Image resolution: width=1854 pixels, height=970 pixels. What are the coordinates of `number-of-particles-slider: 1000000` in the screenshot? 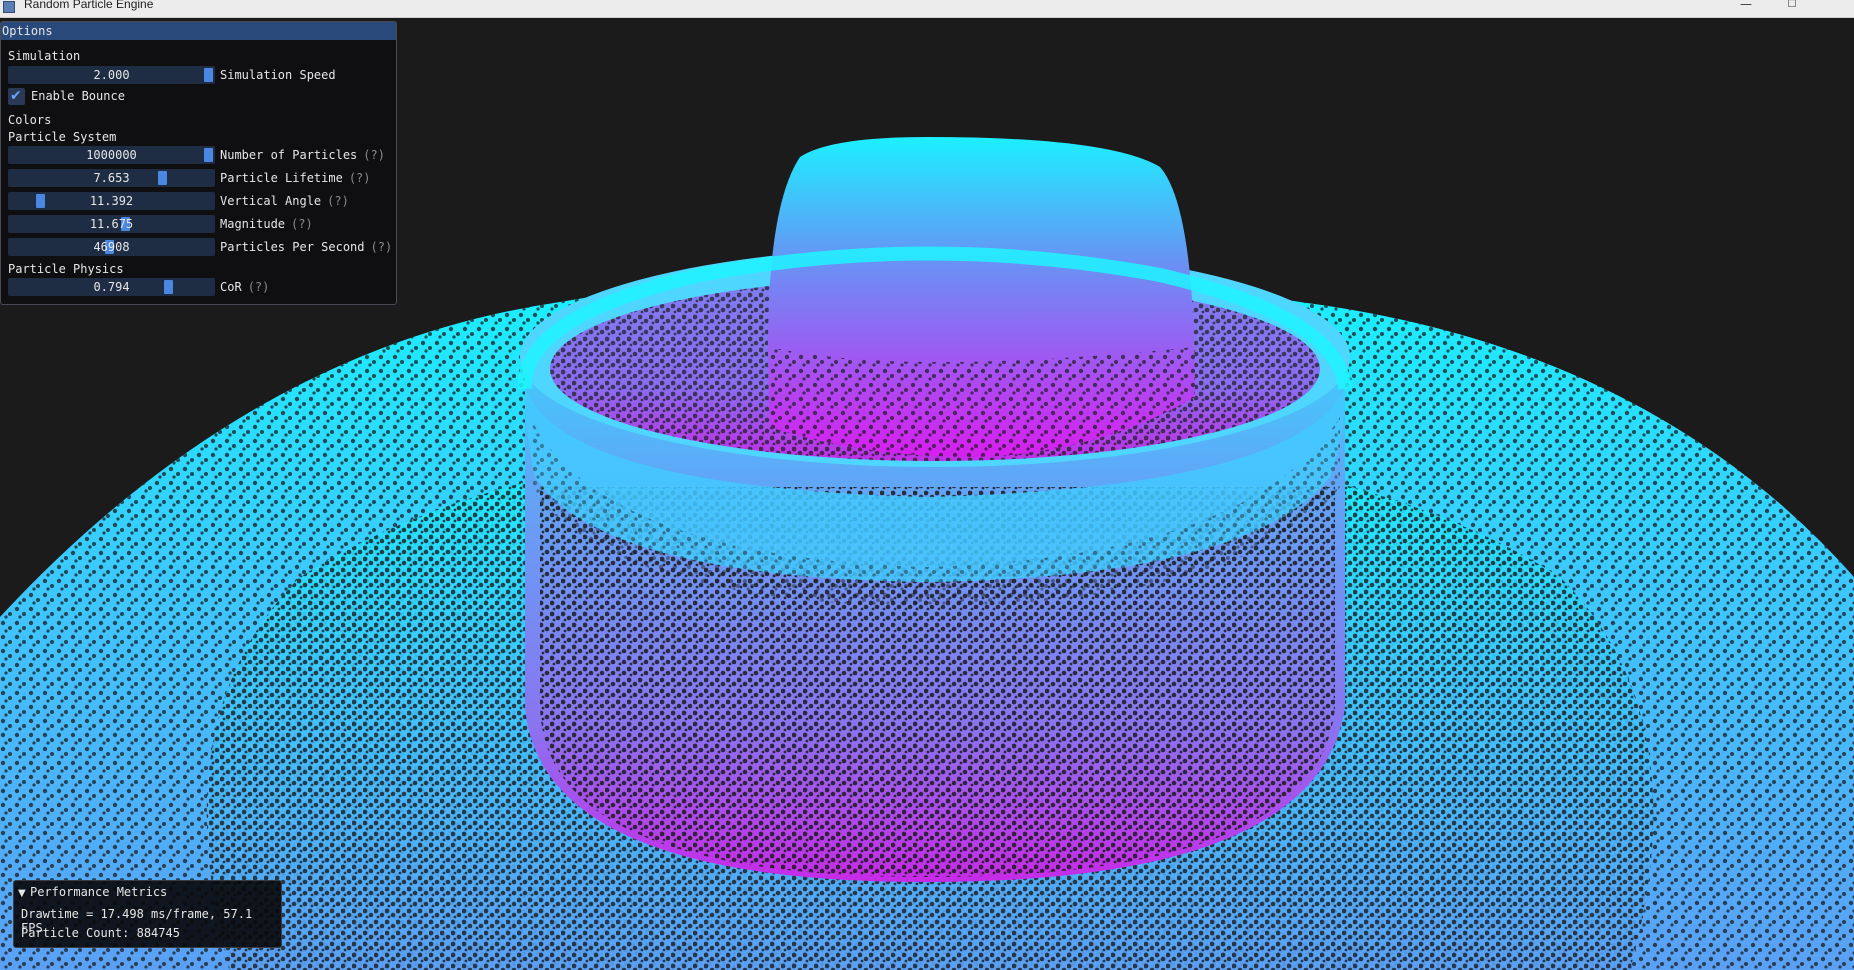 It's located at (111, 155).